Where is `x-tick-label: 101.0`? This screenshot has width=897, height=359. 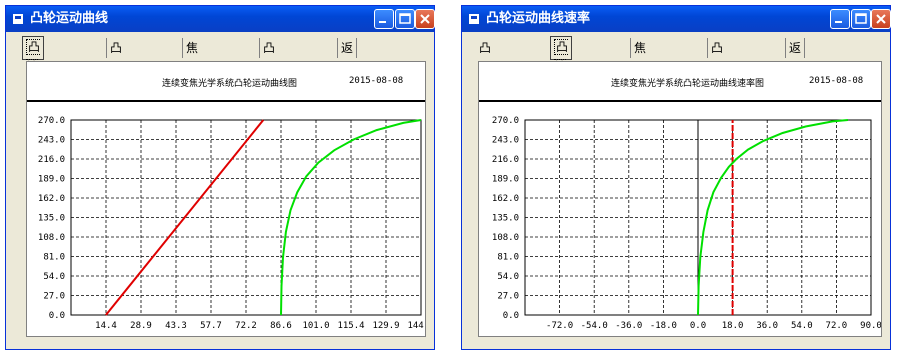 x-tick-label: 101.0 is located at coordinates (315, 326).